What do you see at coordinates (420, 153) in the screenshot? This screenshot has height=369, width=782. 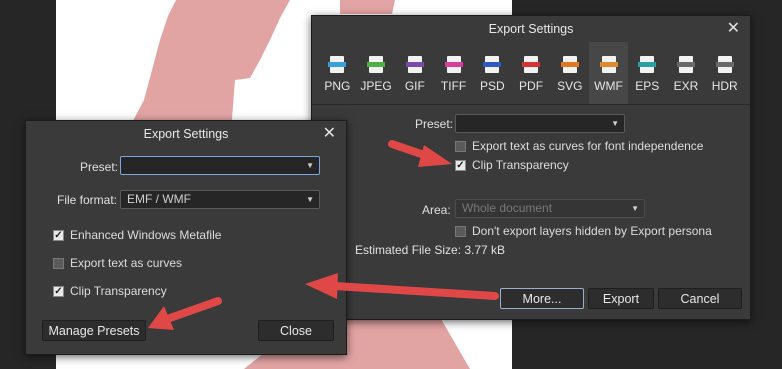 I see `arrow-to-clip-transparency` at bounding box center [420, 153].